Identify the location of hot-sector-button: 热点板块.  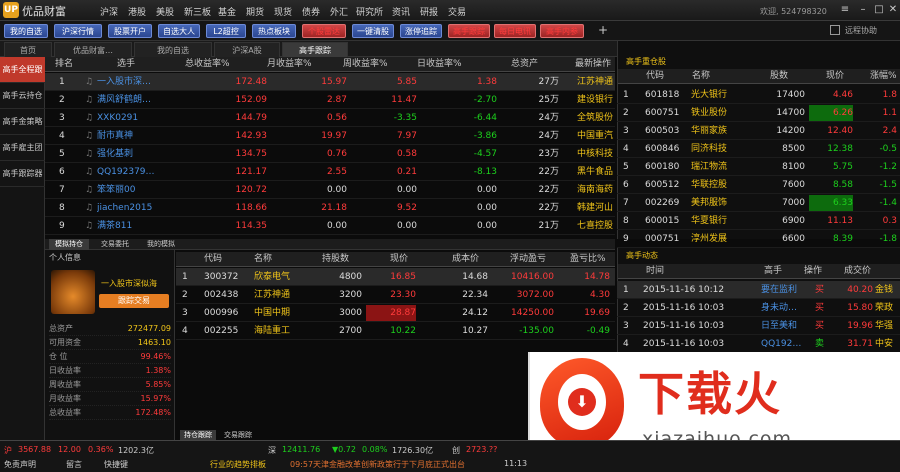
(274, 31).